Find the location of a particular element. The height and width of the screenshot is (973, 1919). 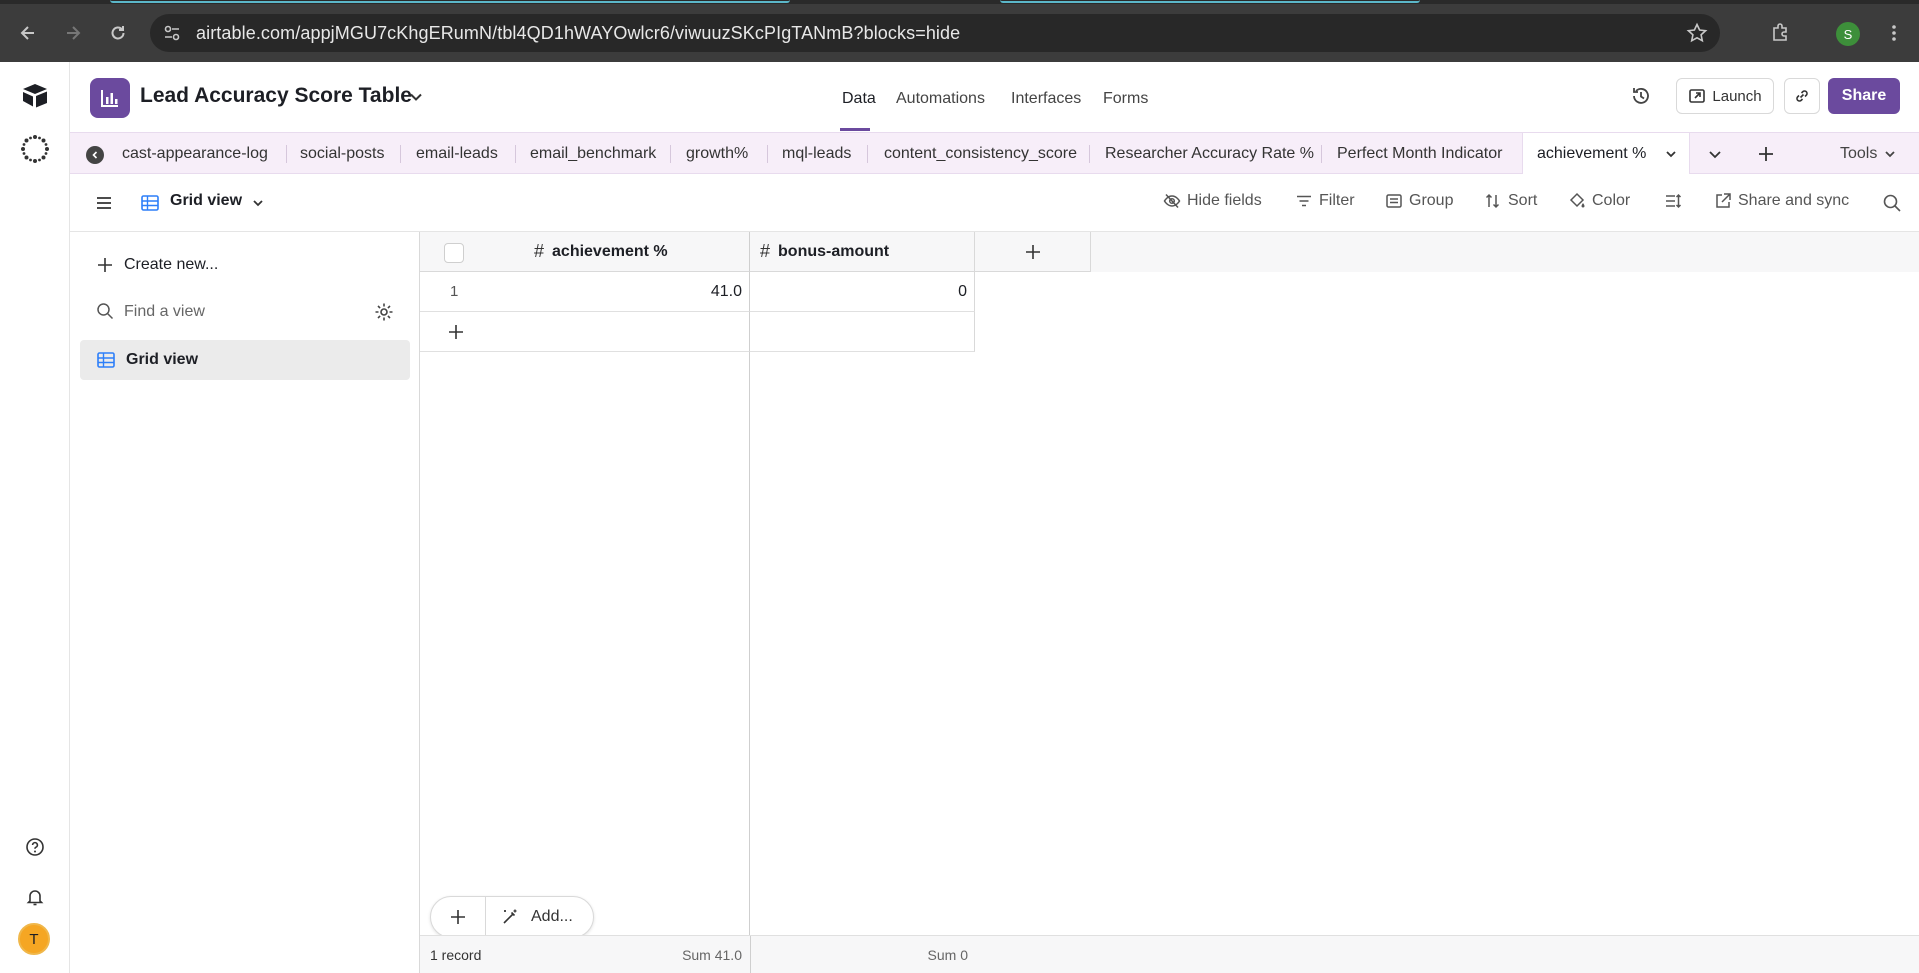

nav-tab-data: Data is located at coordinates (859, 99).